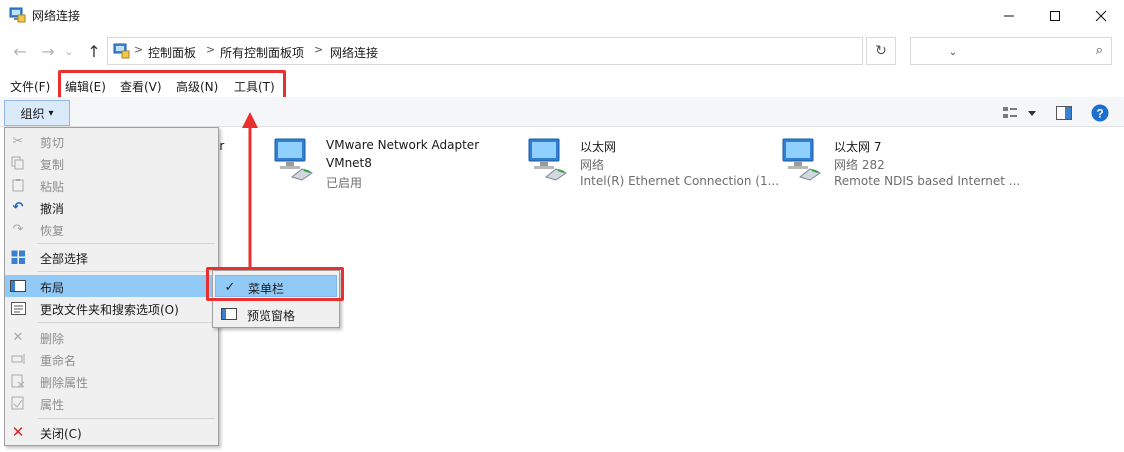  I want to click on menu-item-label: 重命名, so click(58, 361).